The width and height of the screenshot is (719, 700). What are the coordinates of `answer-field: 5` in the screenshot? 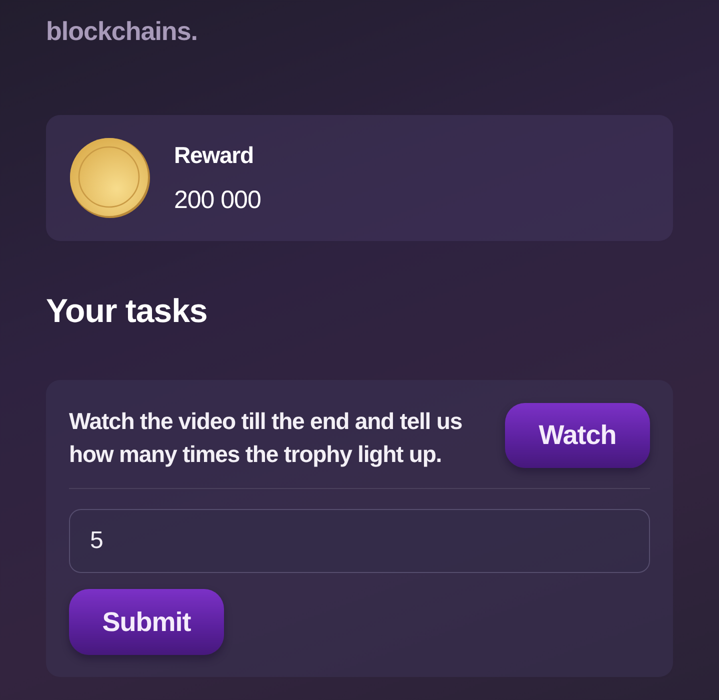 It's located at (359, 541).